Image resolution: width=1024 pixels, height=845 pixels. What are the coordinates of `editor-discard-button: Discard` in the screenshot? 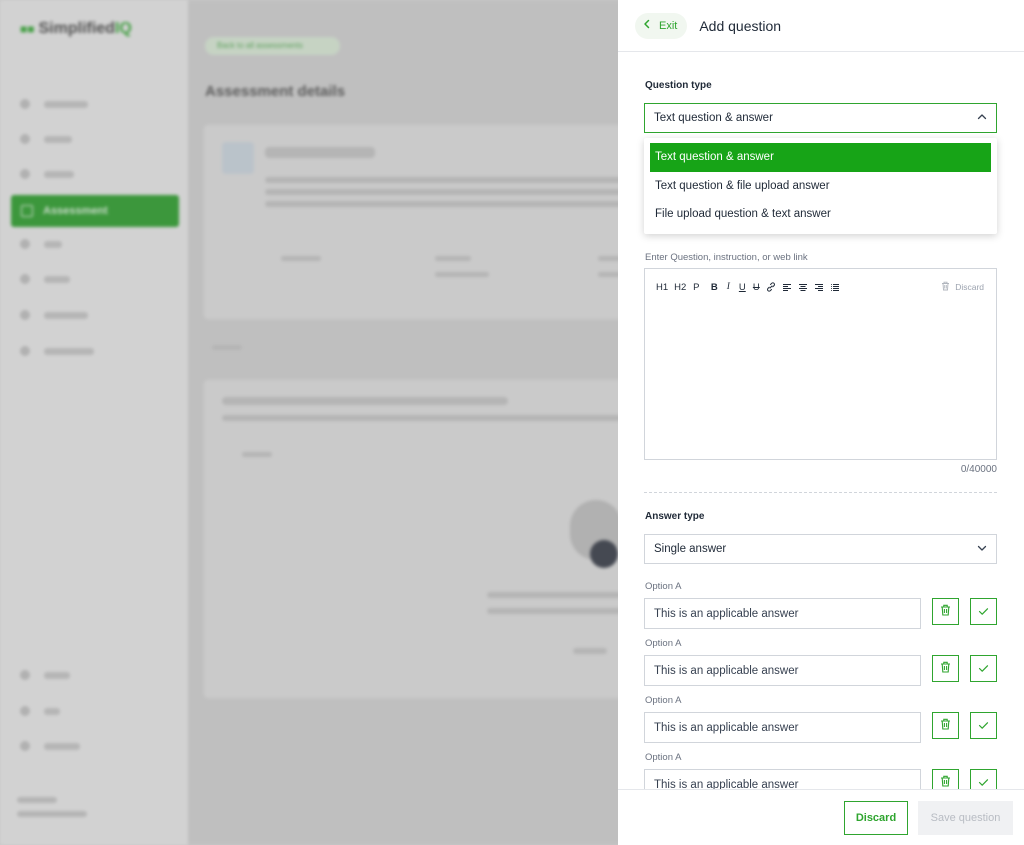 It's located at (962, 287).